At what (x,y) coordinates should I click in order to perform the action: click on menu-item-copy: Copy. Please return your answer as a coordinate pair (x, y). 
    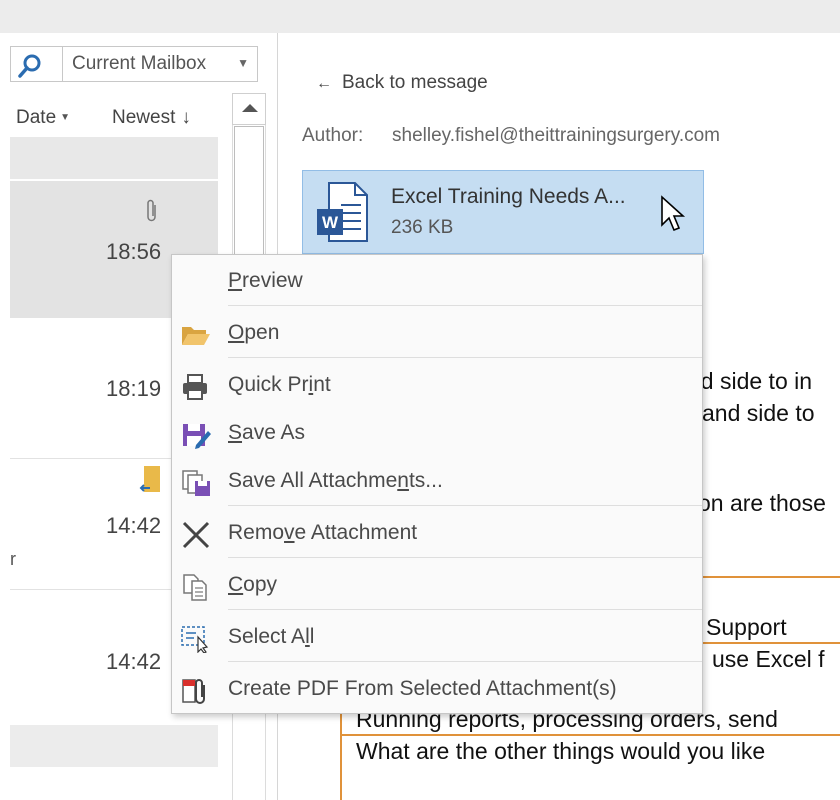
    Looking at the image, I should click on (437, 586).